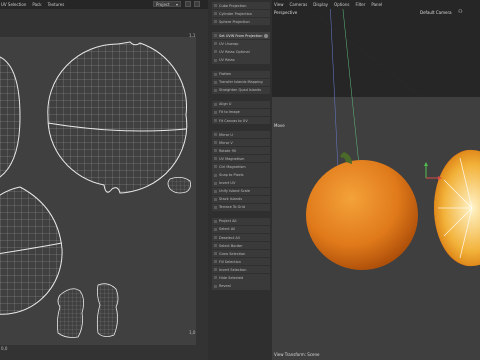  I want to click on command-cube-projection: Cube Projection, so click(241, 6).